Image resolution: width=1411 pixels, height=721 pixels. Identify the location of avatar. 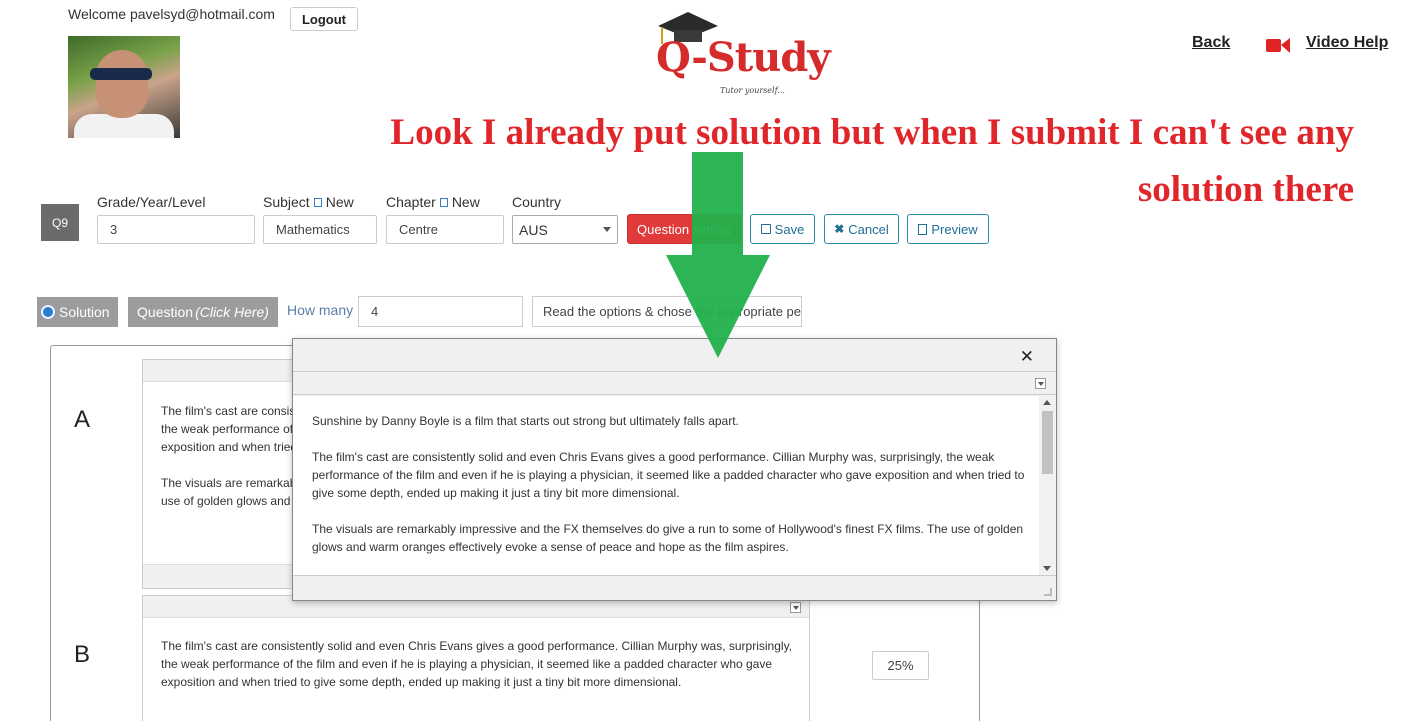
(124, 87).